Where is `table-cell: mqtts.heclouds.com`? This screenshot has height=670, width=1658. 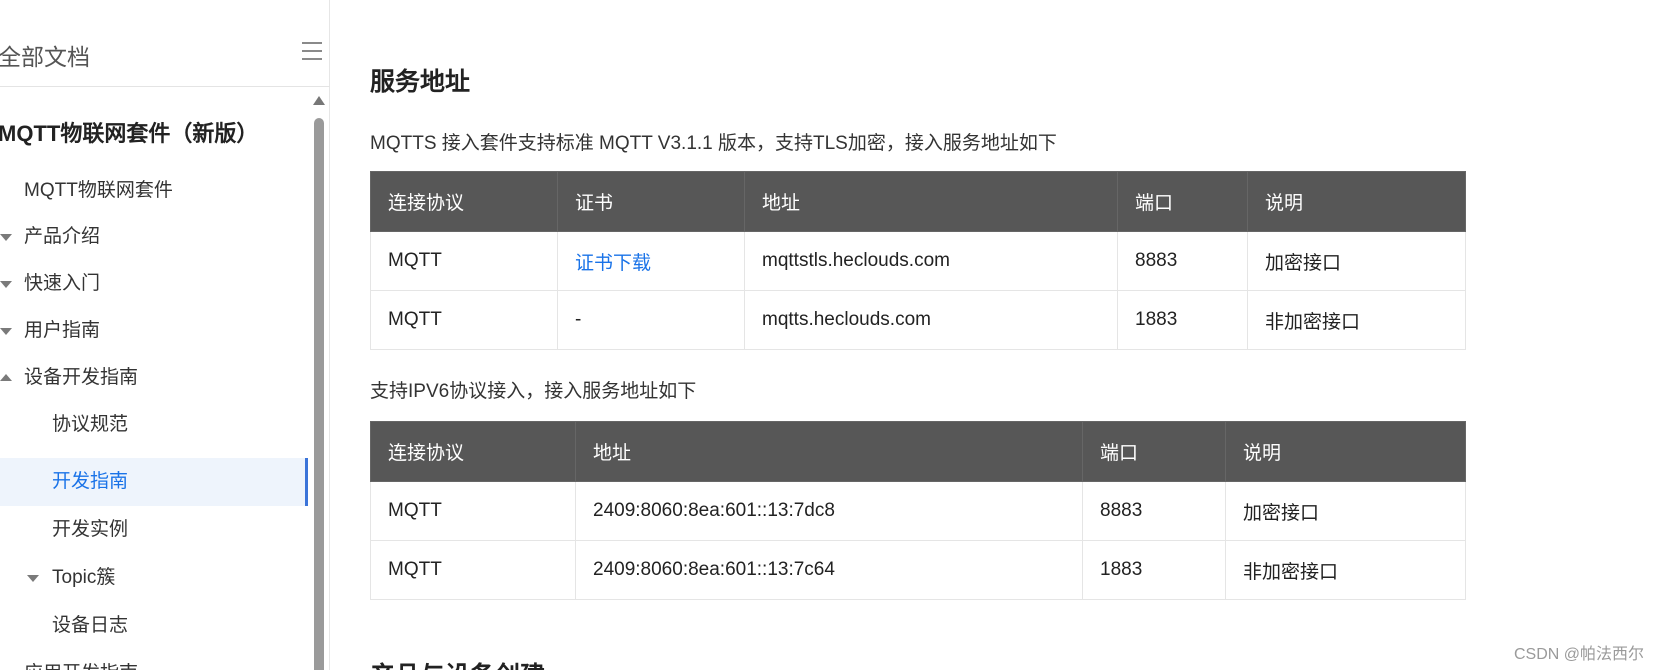
table-cell: mqtts.heclouds.com is located at coordinates (931, 320).